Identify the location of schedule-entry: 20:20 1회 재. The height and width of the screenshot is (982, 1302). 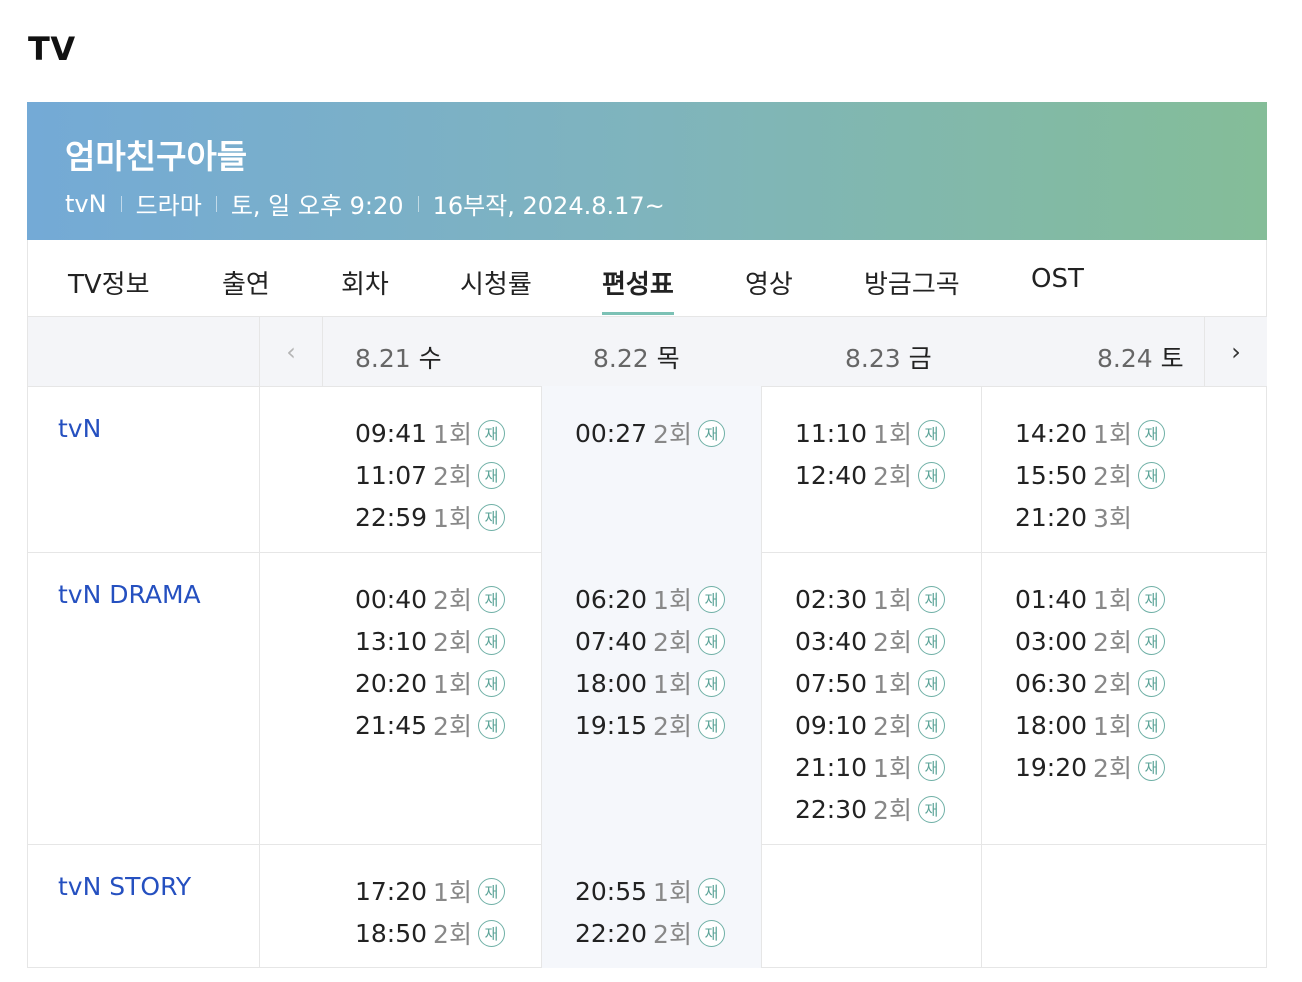
(430, 683).